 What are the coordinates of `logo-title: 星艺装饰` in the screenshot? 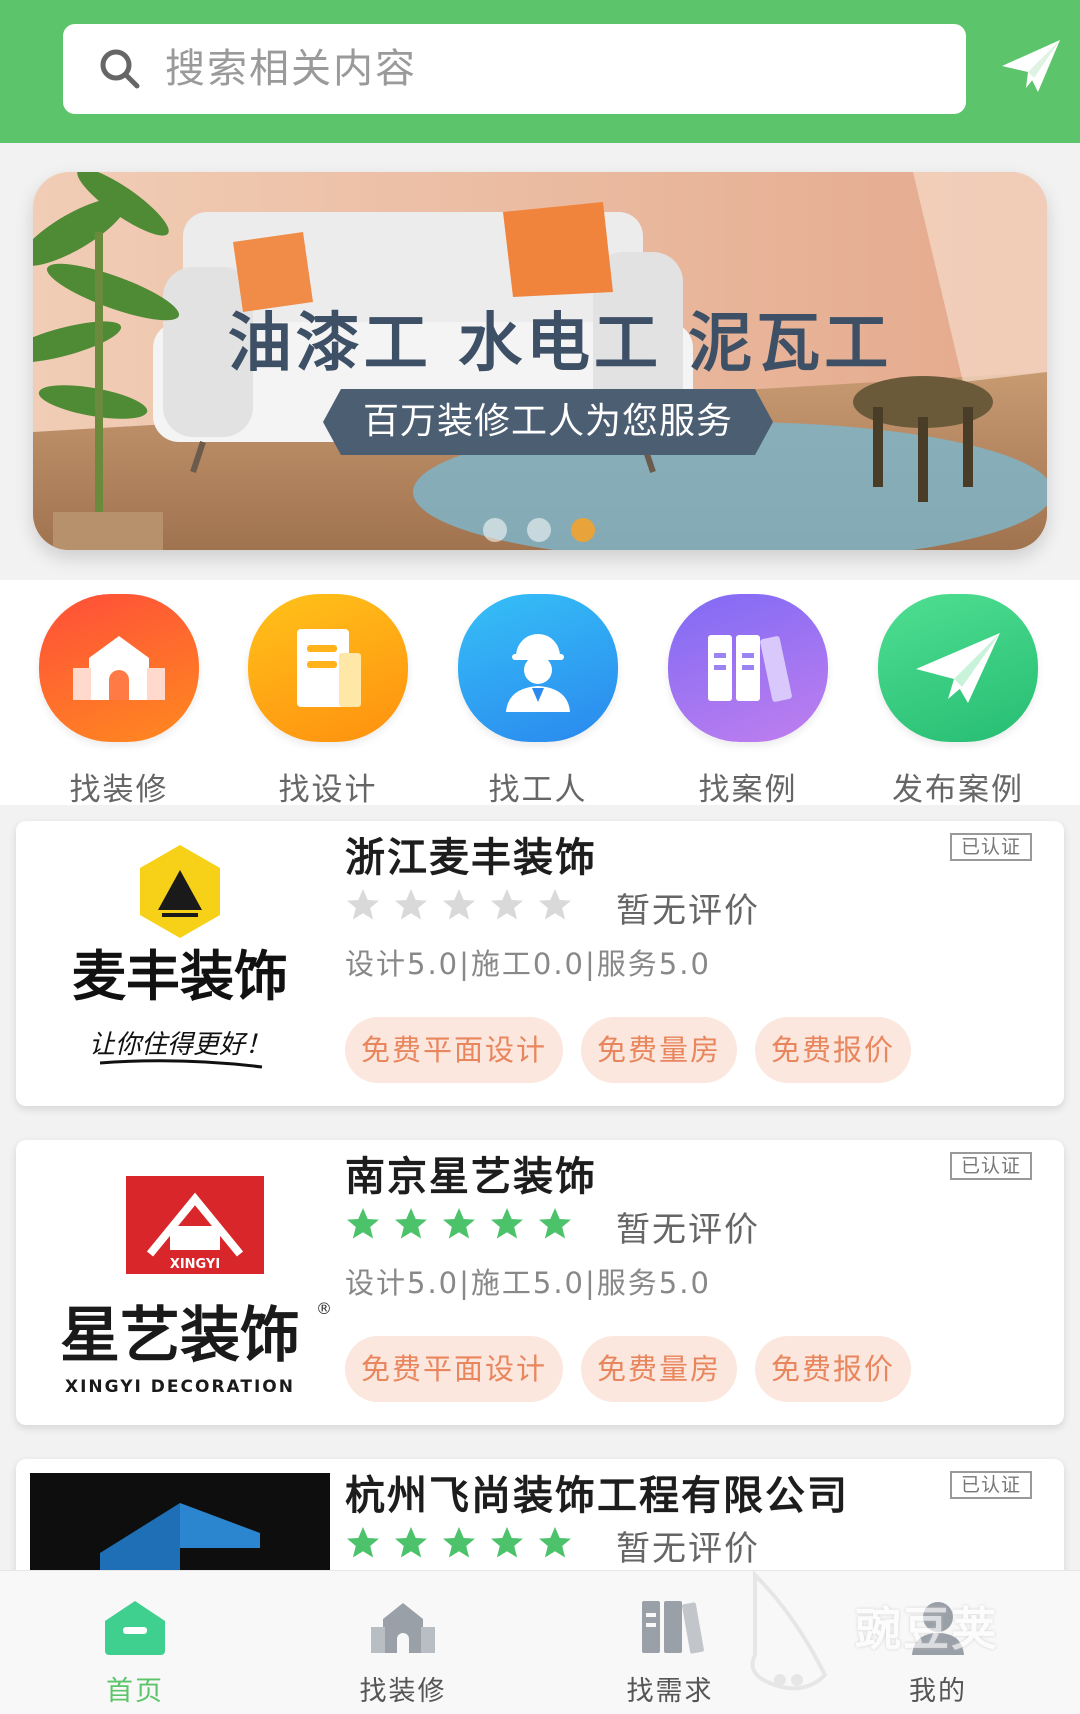 It's located at (180, 1336).